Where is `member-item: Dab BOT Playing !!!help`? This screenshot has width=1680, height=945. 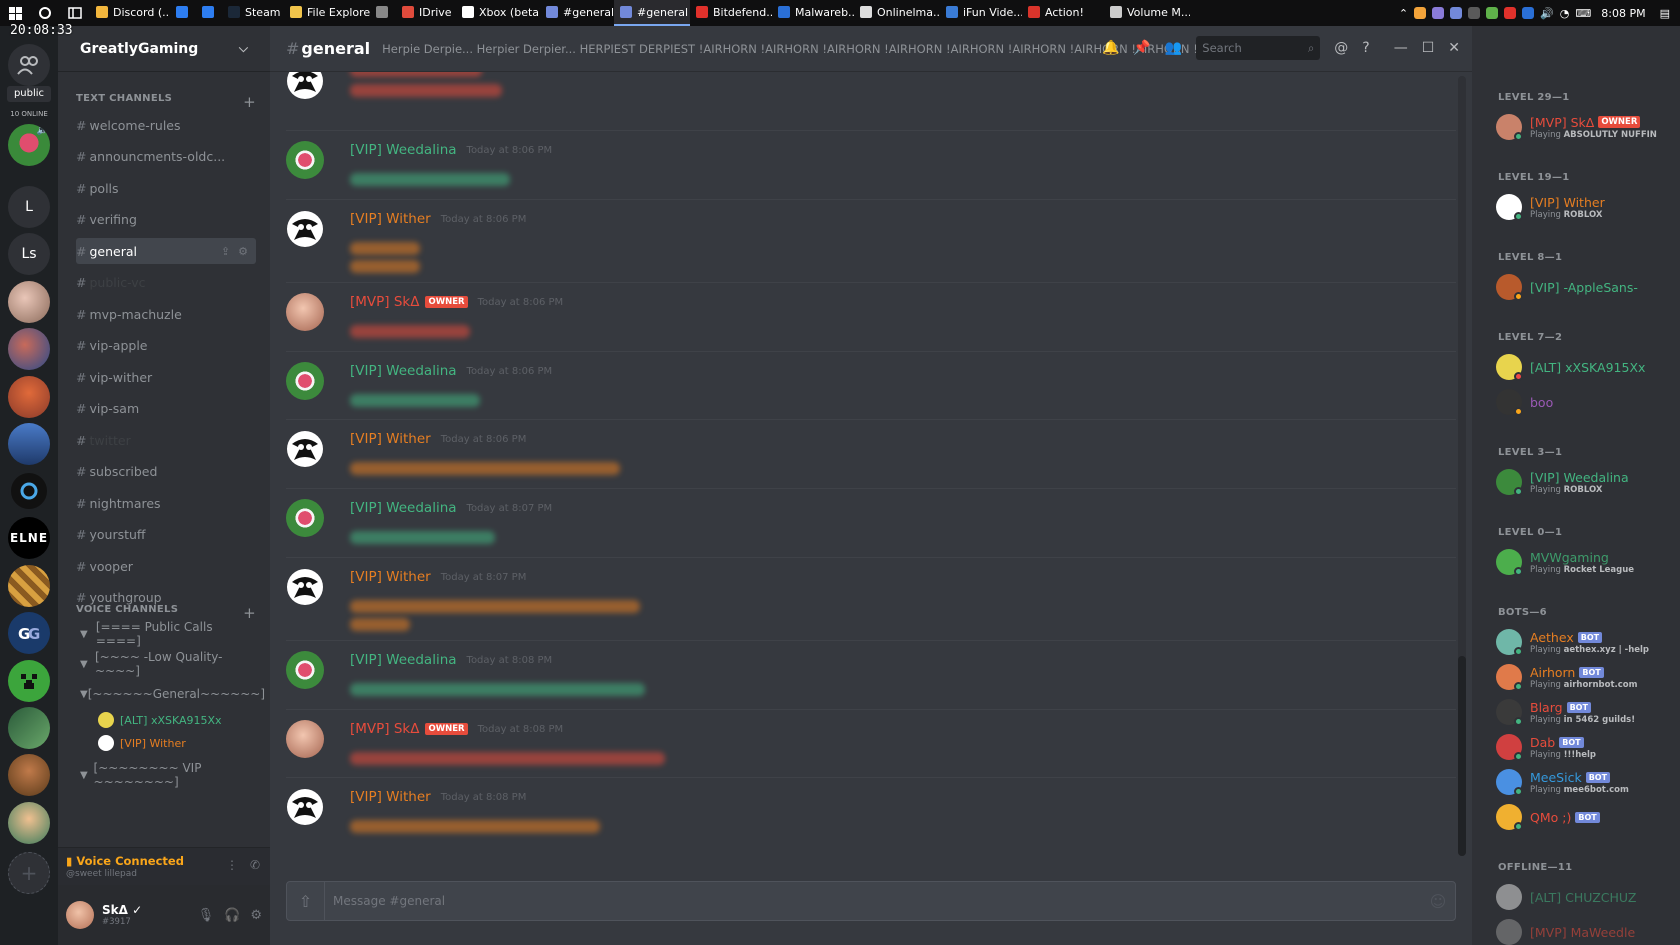
member-item: Dab BOT Playing !!!help is located at coordinates (1586, 747).